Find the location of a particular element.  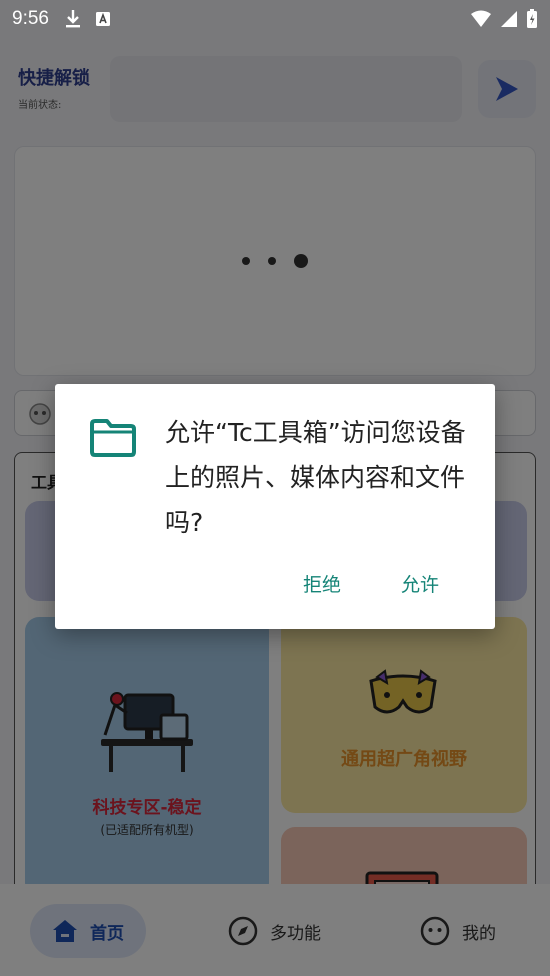

status-notification-icons is located at coordinates (88, 19).